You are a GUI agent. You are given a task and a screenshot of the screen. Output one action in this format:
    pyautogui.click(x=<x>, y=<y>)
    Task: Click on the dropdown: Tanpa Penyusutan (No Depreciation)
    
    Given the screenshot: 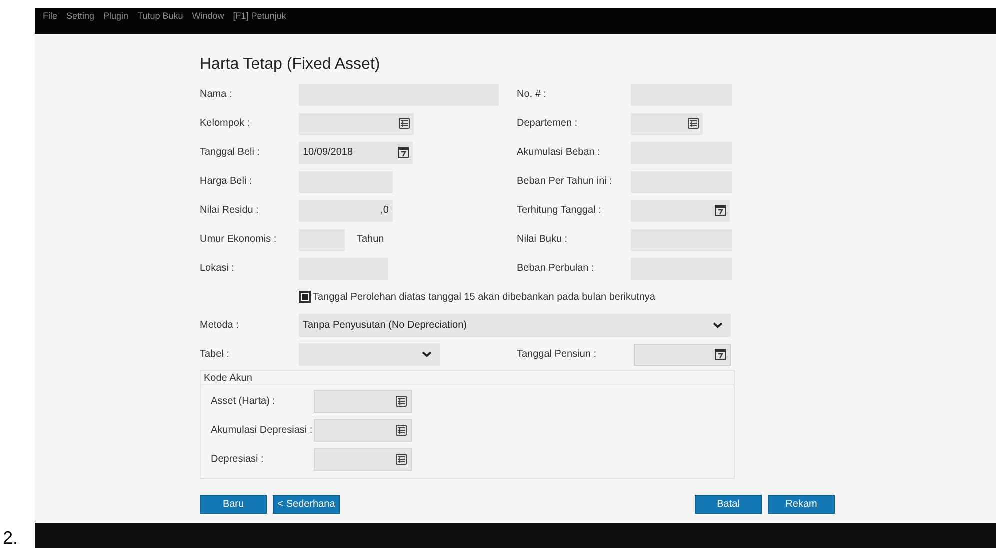 What is the action you would take?
    pyautogui.click(x=515, y=325)
    